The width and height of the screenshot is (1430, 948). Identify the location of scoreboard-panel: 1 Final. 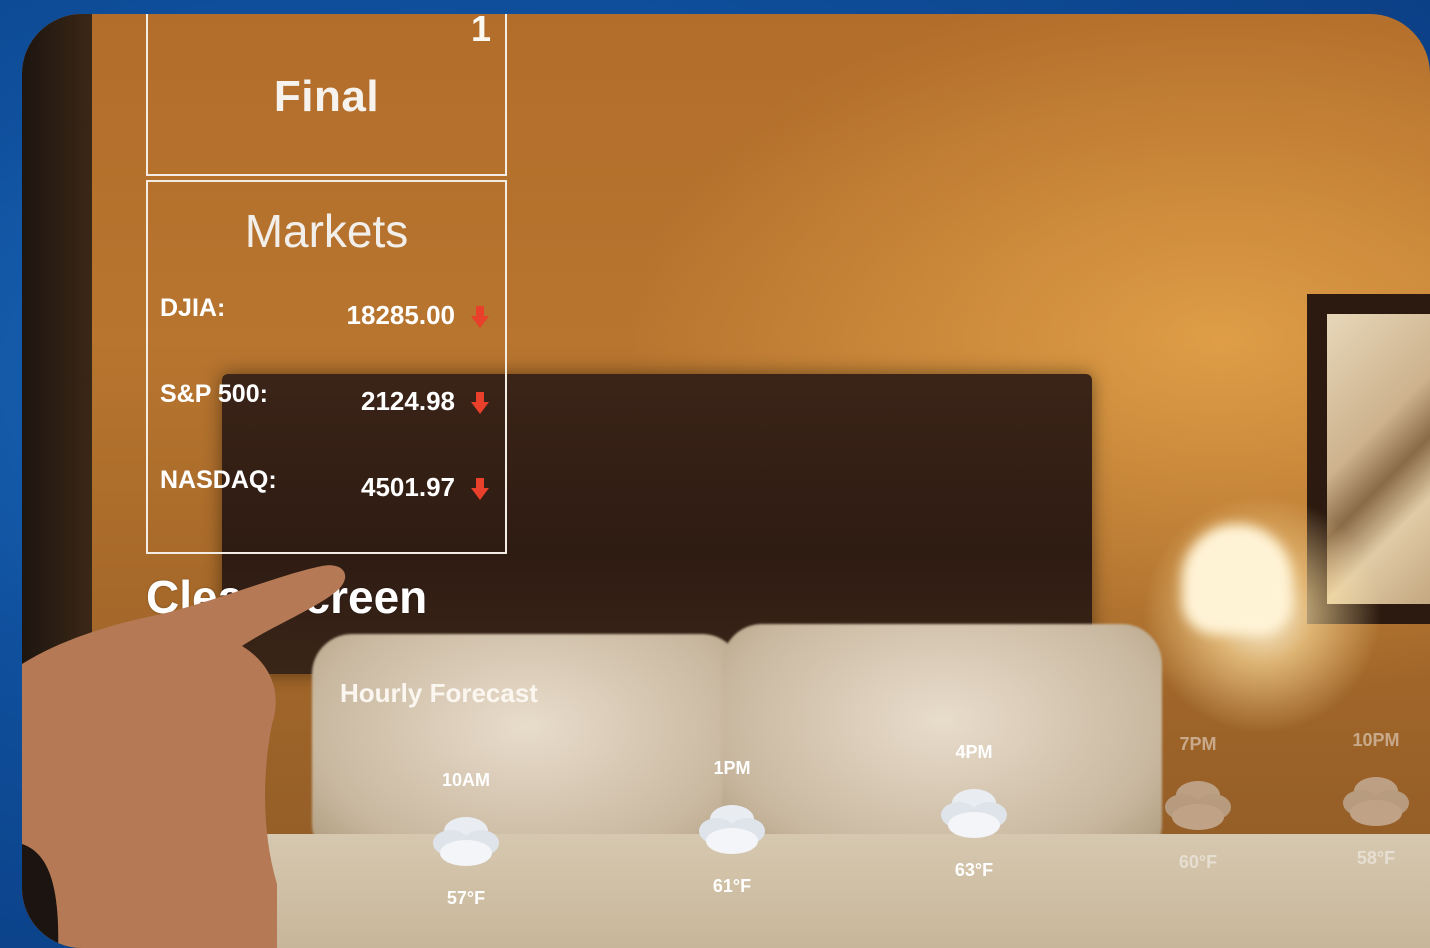
(326, 95).